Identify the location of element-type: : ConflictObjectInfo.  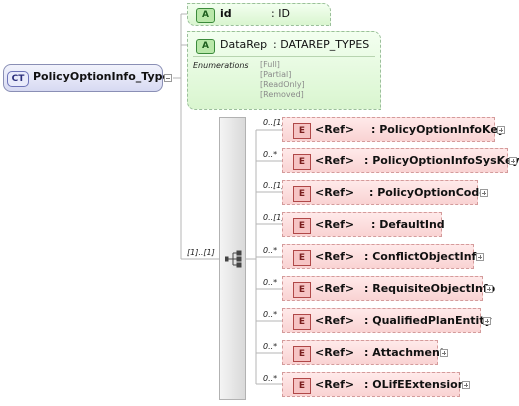
(424, 256).